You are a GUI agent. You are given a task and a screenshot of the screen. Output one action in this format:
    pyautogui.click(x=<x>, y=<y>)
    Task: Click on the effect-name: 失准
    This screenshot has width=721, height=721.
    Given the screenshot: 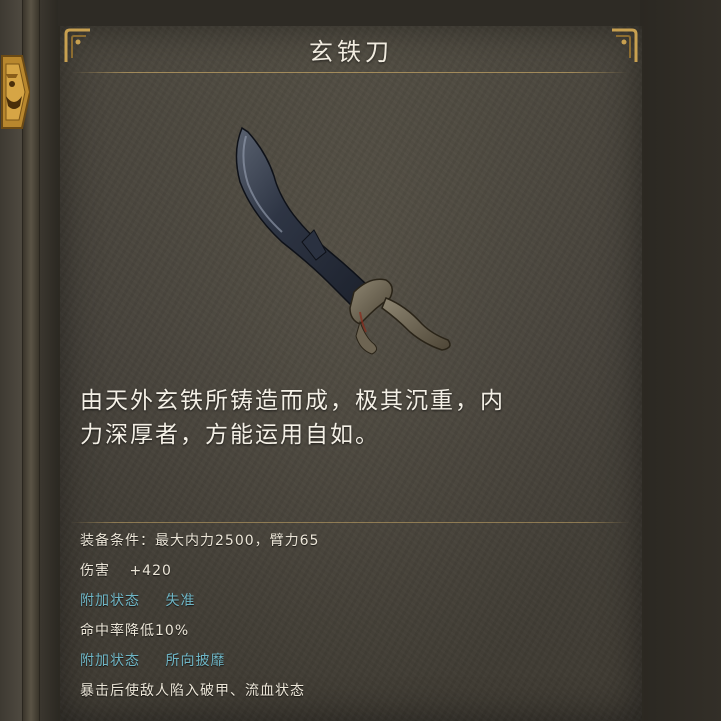 What is the action you would take?
    pyautogui.click(x=180, y=601)
    